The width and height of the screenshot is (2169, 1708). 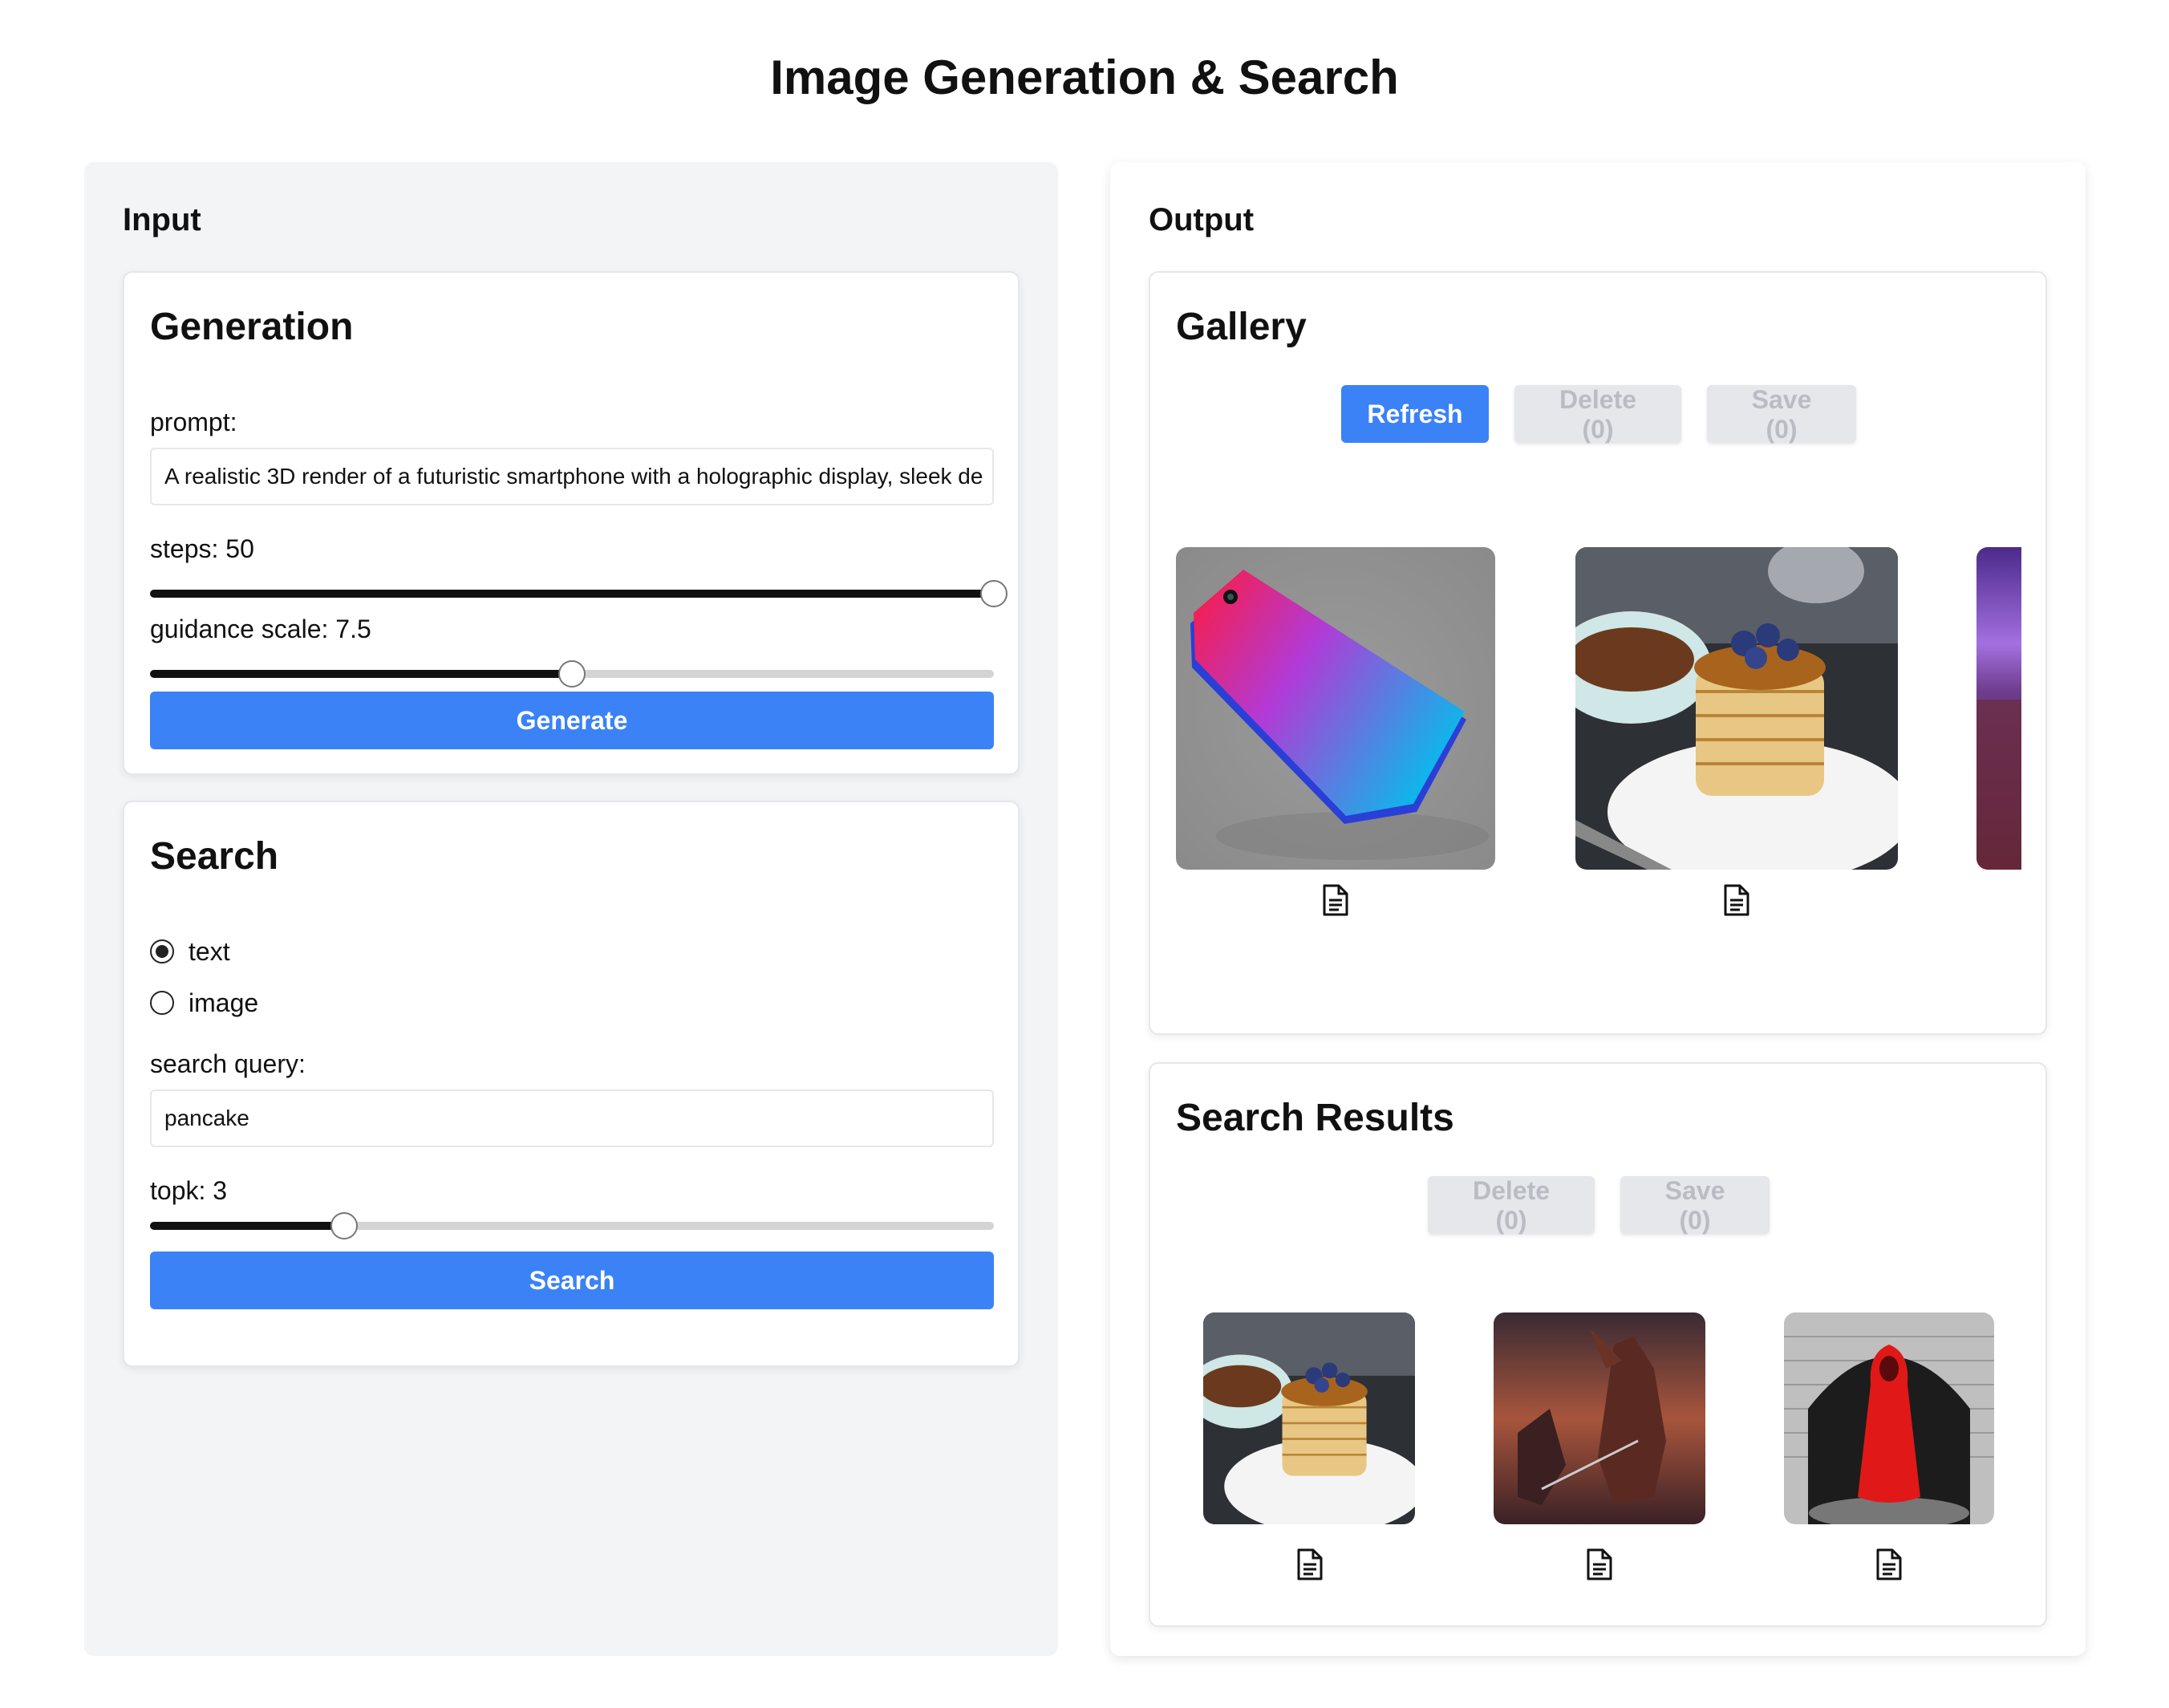 What do you see at coordinates (1695, 1206) in the screenshot?
I see `results-save-button: Save (0)` at bounding box center [1695, 1206].